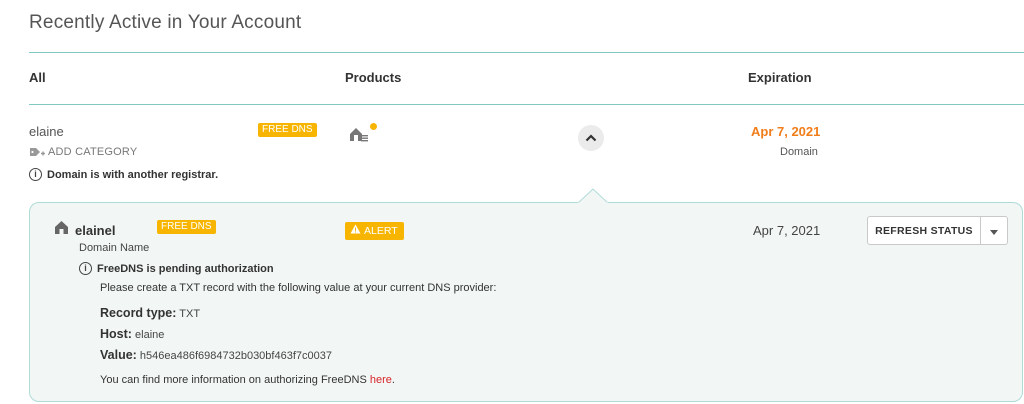 The image size is (1024, 404). I want to click on status-dot, so click(373, 126).